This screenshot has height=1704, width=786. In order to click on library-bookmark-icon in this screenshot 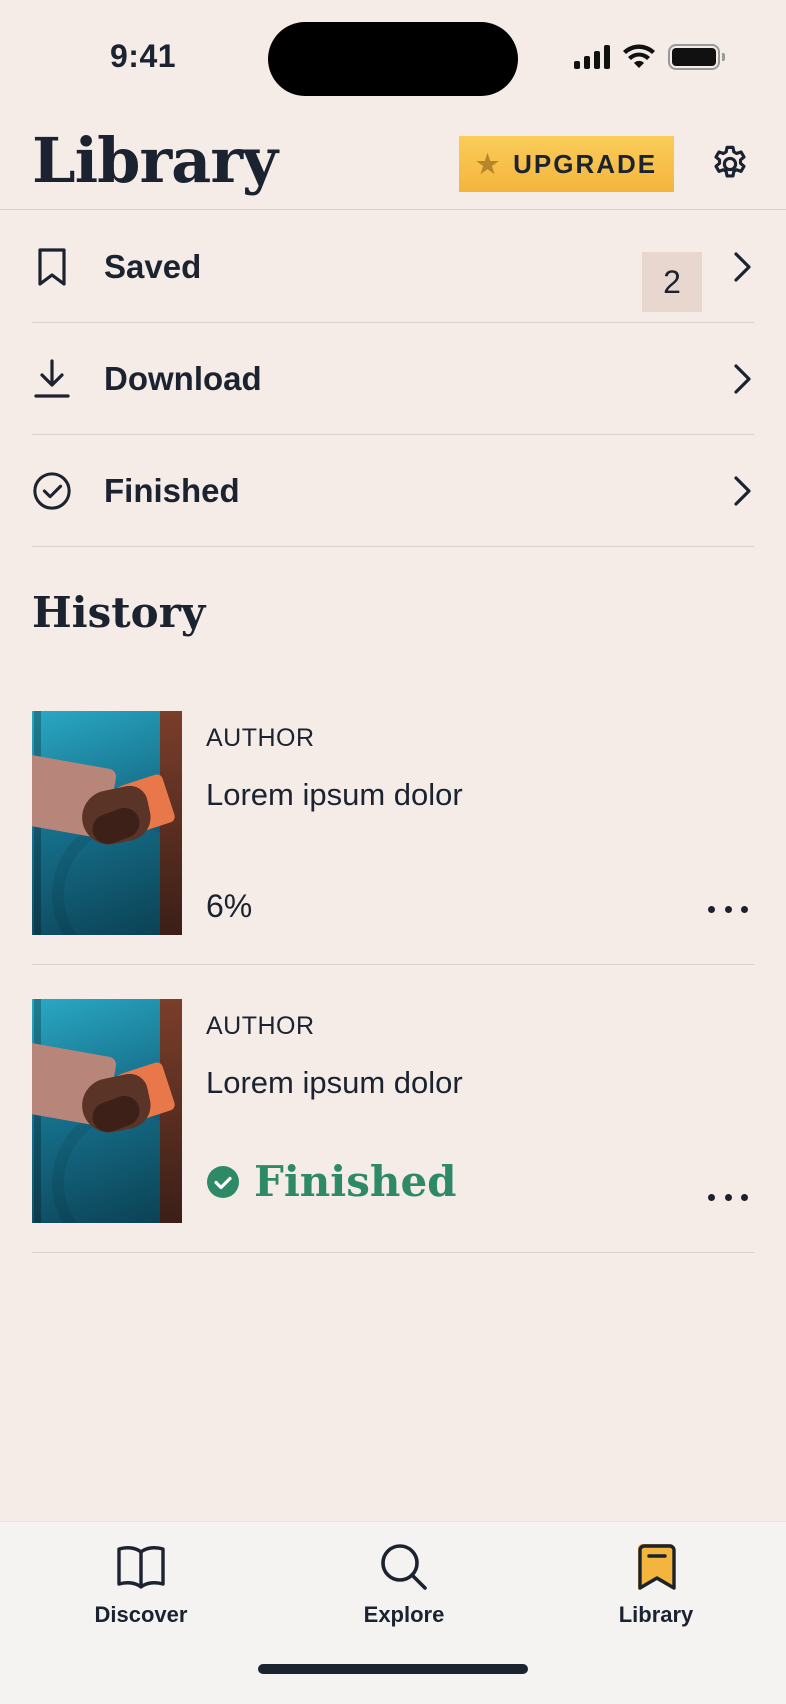, I will do `click(656, 1567)`.